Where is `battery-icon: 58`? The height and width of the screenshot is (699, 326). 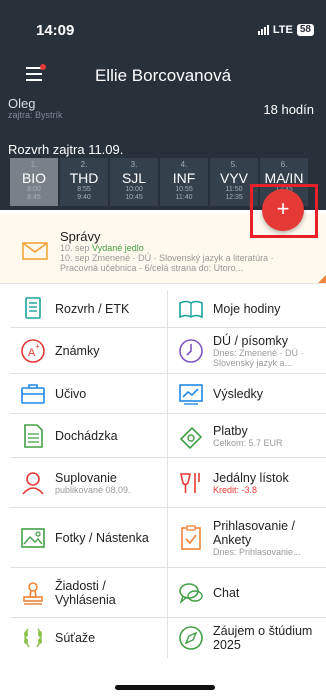
battery-icon: 58 is located at coordinates (305, 30).